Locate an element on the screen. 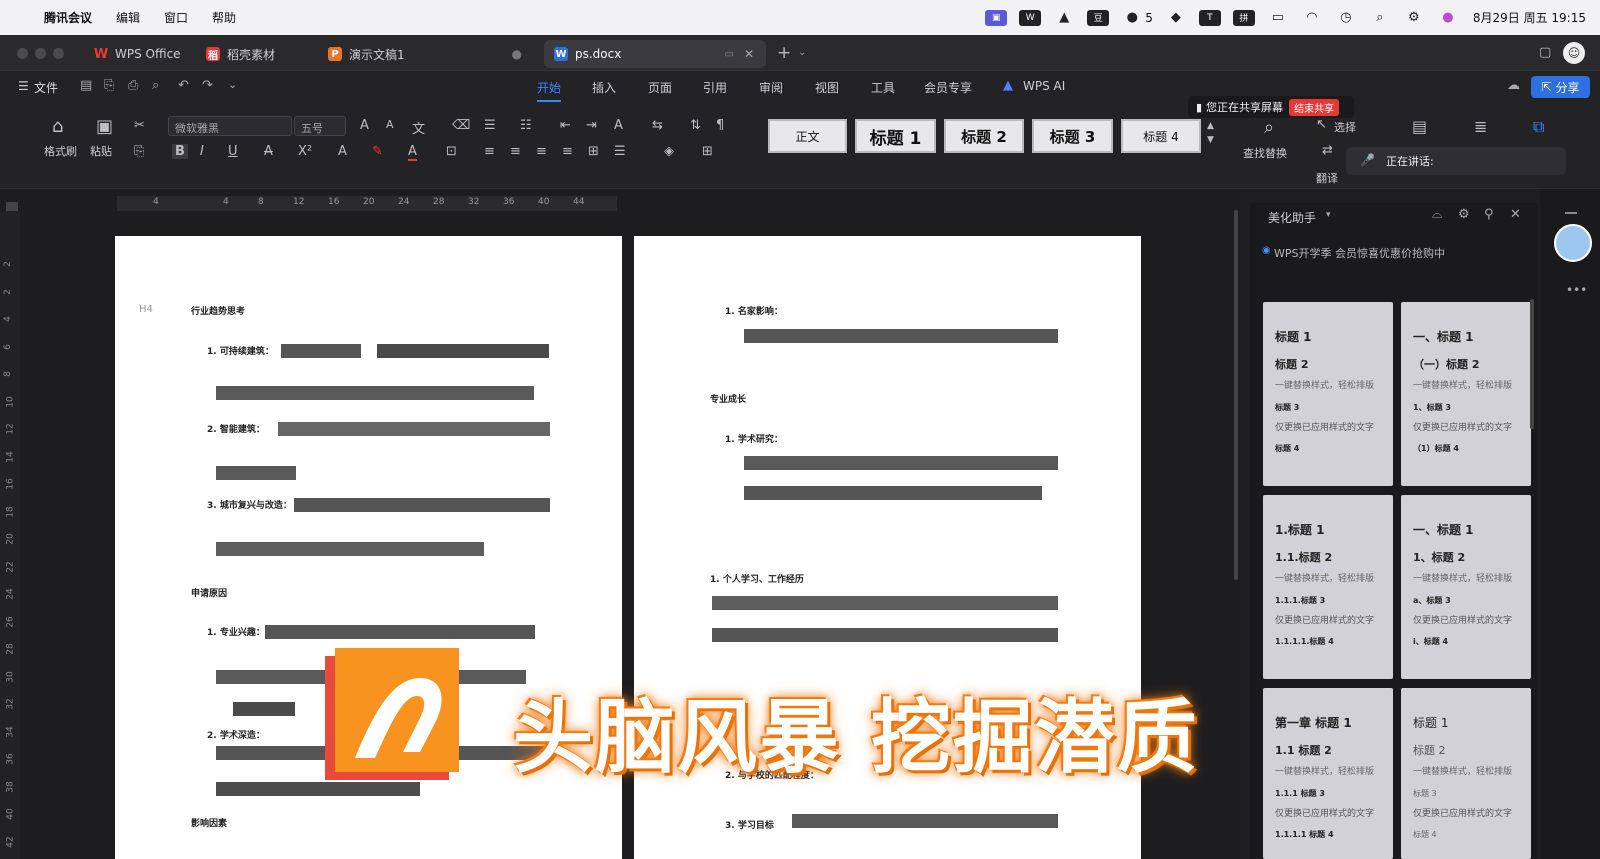 The width and height of the screenshot is (1600, 859). tab-view: 视图 is located at coordinates (827, 87).